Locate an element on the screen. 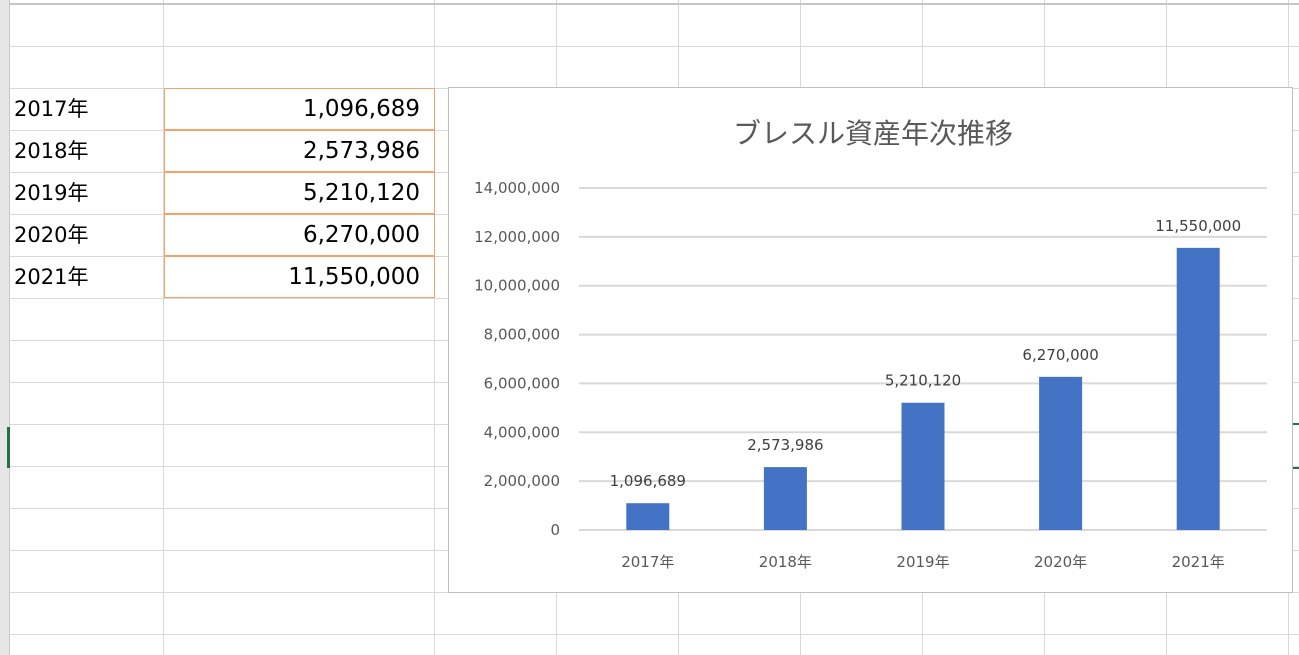 Image resolution: width=1299 pixels, height=655 pixels. year-cell-2019: 2019年 is located at coordinates (86, 193).